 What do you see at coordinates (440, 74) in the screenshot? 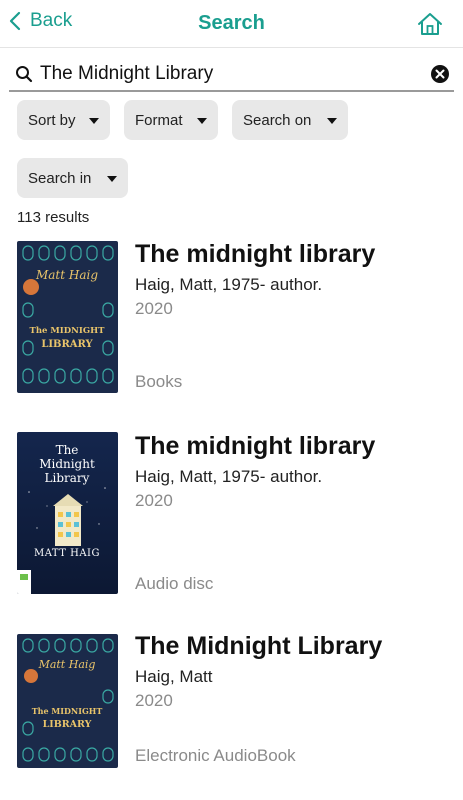
I see `clear-icon` at bounding box center [440, 74].